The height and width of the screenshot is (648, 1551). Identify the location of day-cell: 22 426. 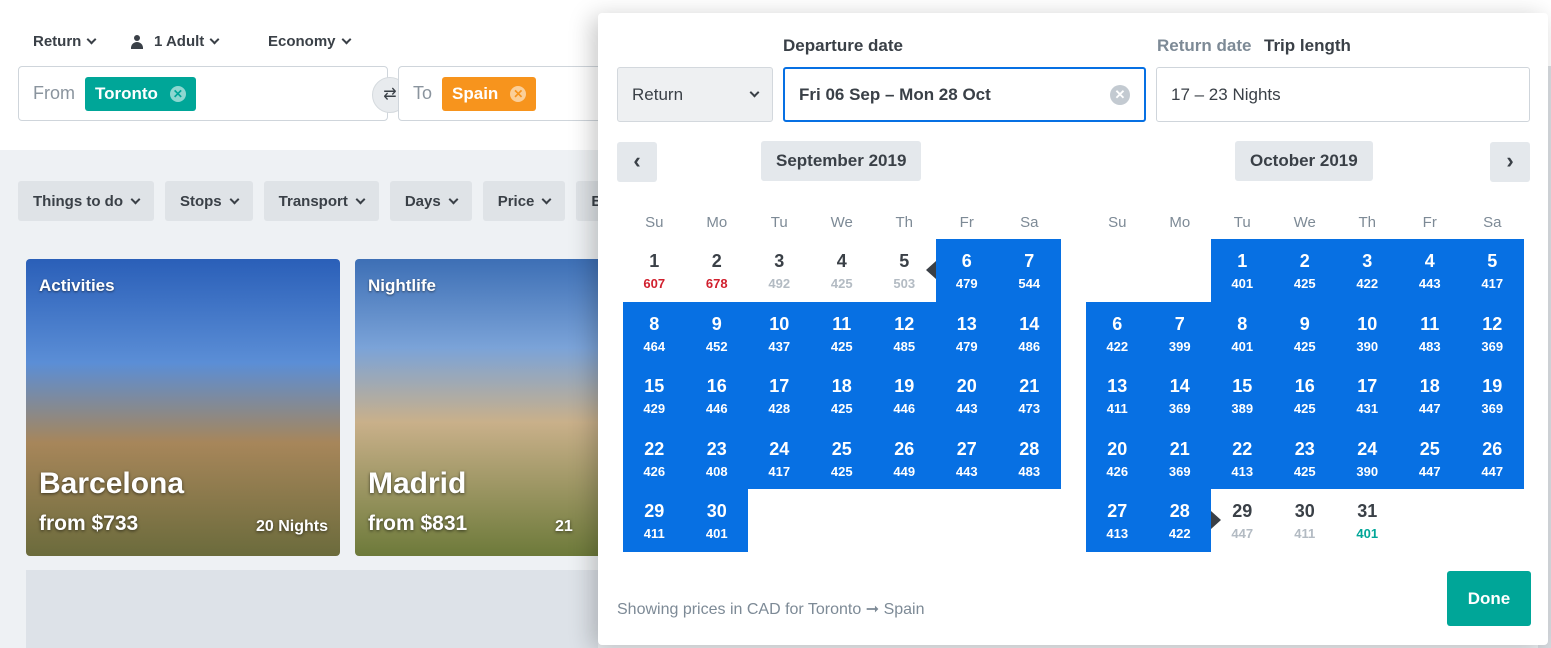
(654, 457).